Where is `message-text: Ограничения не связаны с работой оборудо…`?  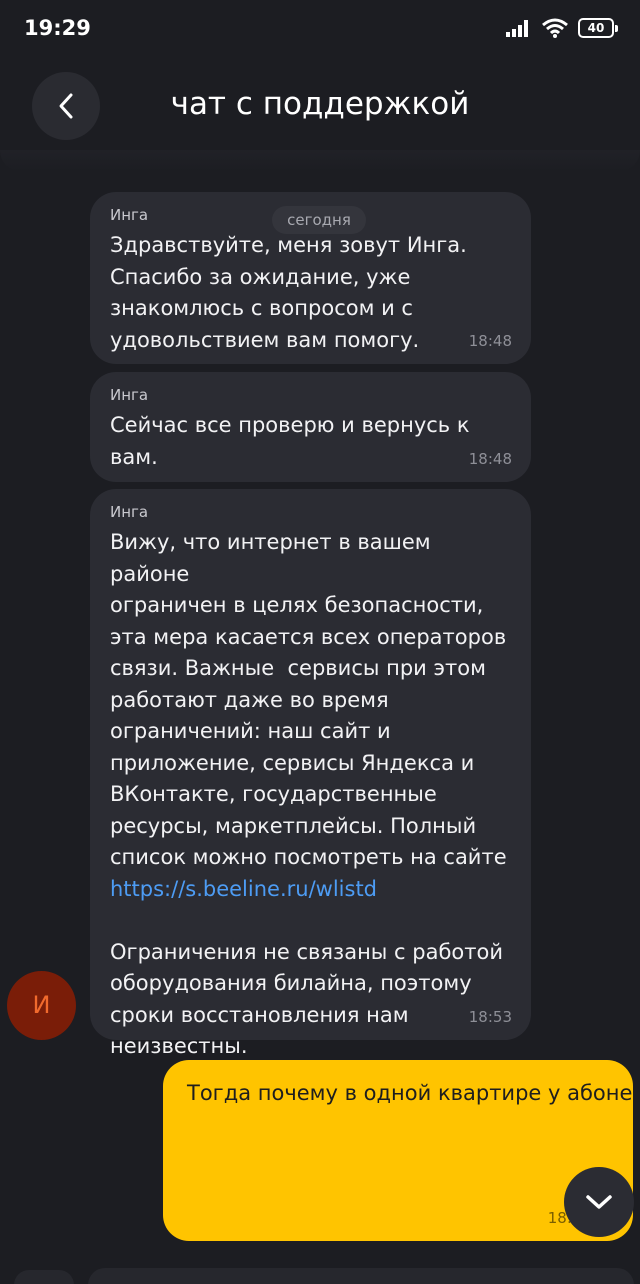 message-text: Ограничения не связаны с работой оборудо… is located at coordinates (307, 999).